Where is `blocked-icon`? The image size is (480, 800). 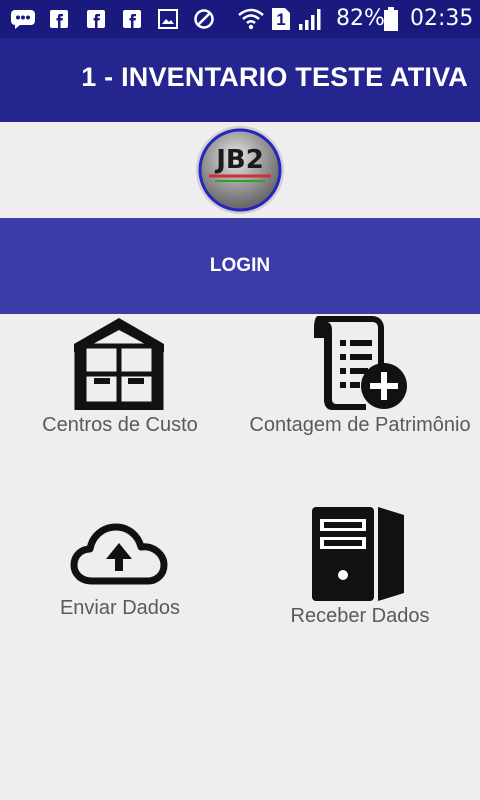
blocked-icon is located at coordinates (204, 19).